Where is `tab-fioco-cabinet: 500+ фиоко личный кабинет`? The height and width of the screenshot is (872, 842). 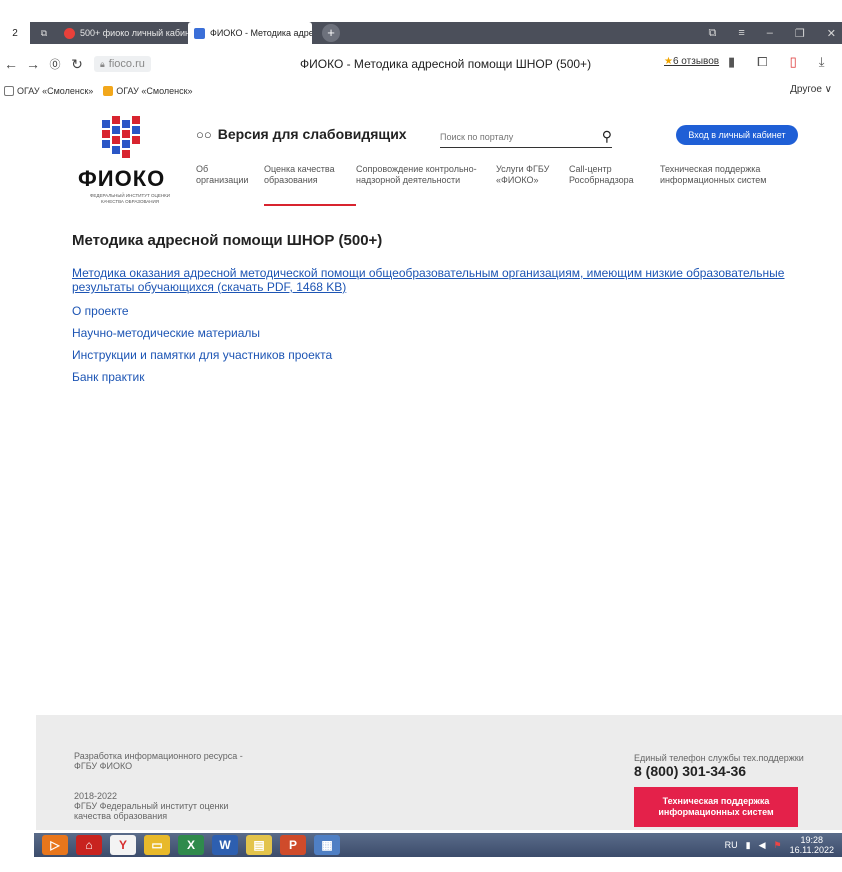
tab-fioco-cabinet: 500+ фиоко личный кабинет is located at coordinates (123, 33).